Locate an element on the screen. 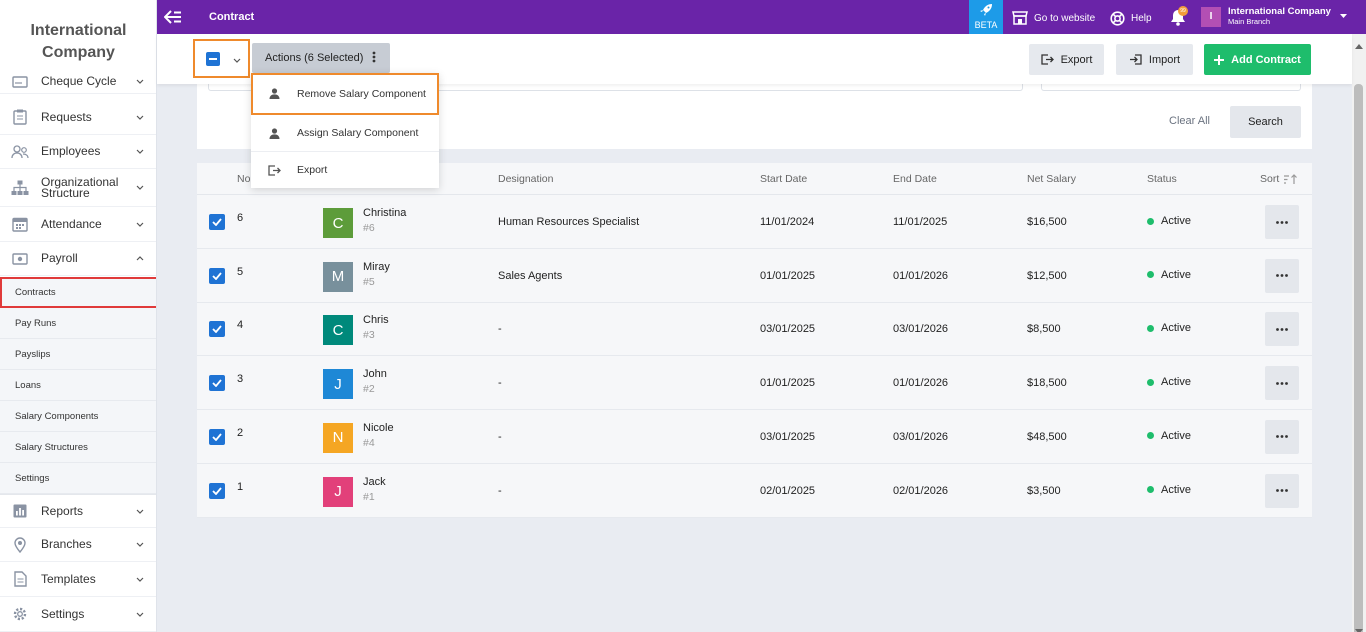 Image resolution: width=1366 pixels, height=632 pixels. sidebar-item-settings: Settings is located at coordinates (78, 614).